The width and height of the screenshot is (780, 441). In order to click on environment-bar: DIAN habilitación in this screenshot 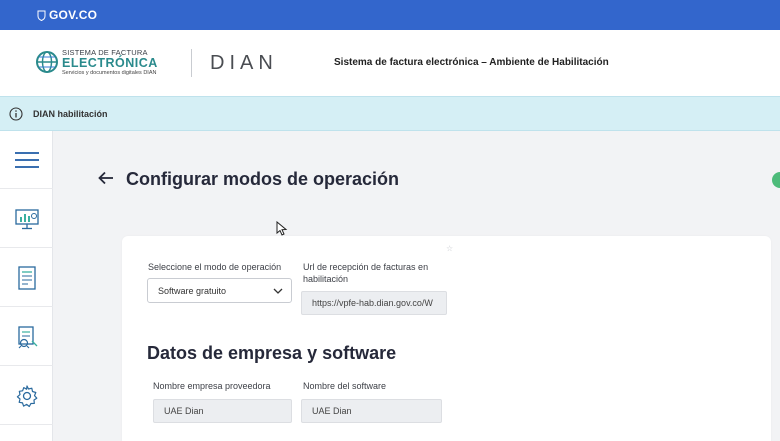, I will do `click(390, 113)`.